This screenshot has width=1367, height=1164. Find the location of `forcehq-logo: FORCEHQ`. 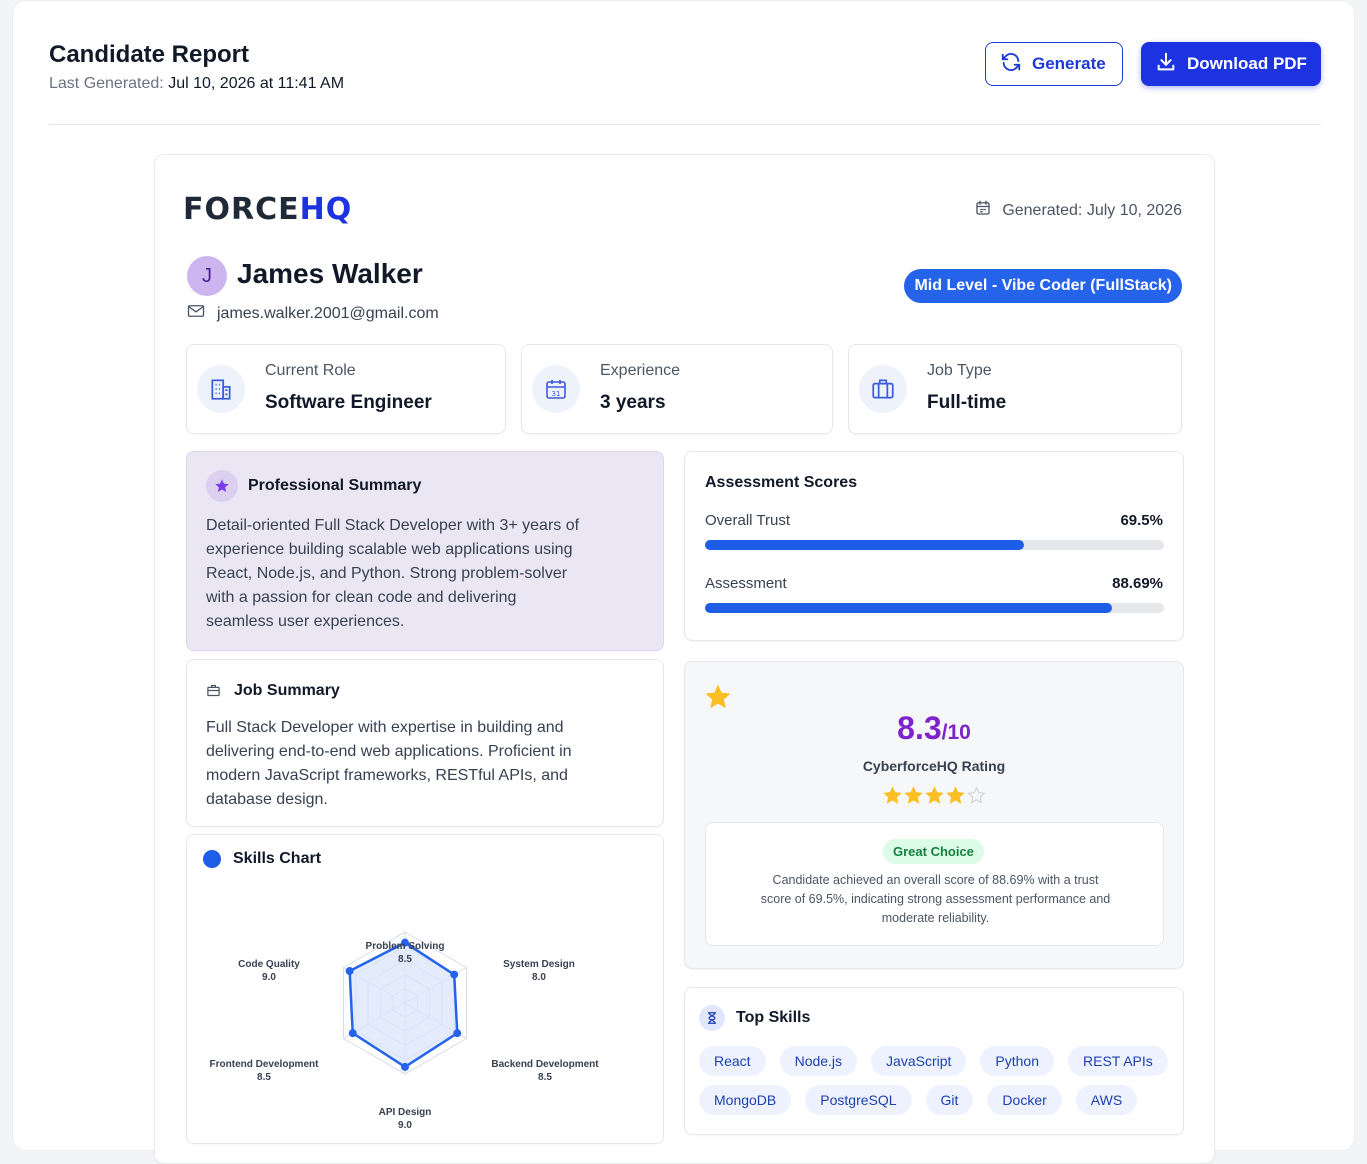

forcehq-logo: FORCEHQ is located at coordinates (268, 209).